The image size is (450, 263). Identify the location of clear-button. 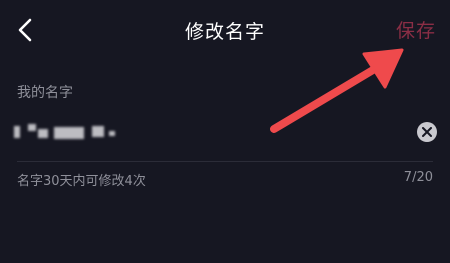
(427, 132).